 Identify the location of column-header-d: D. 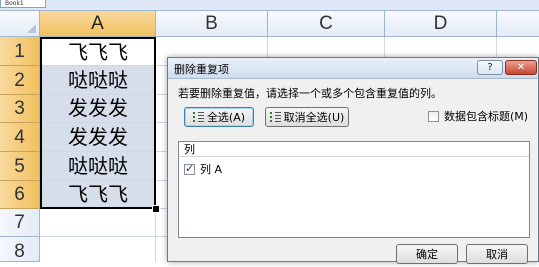
(441, 24).